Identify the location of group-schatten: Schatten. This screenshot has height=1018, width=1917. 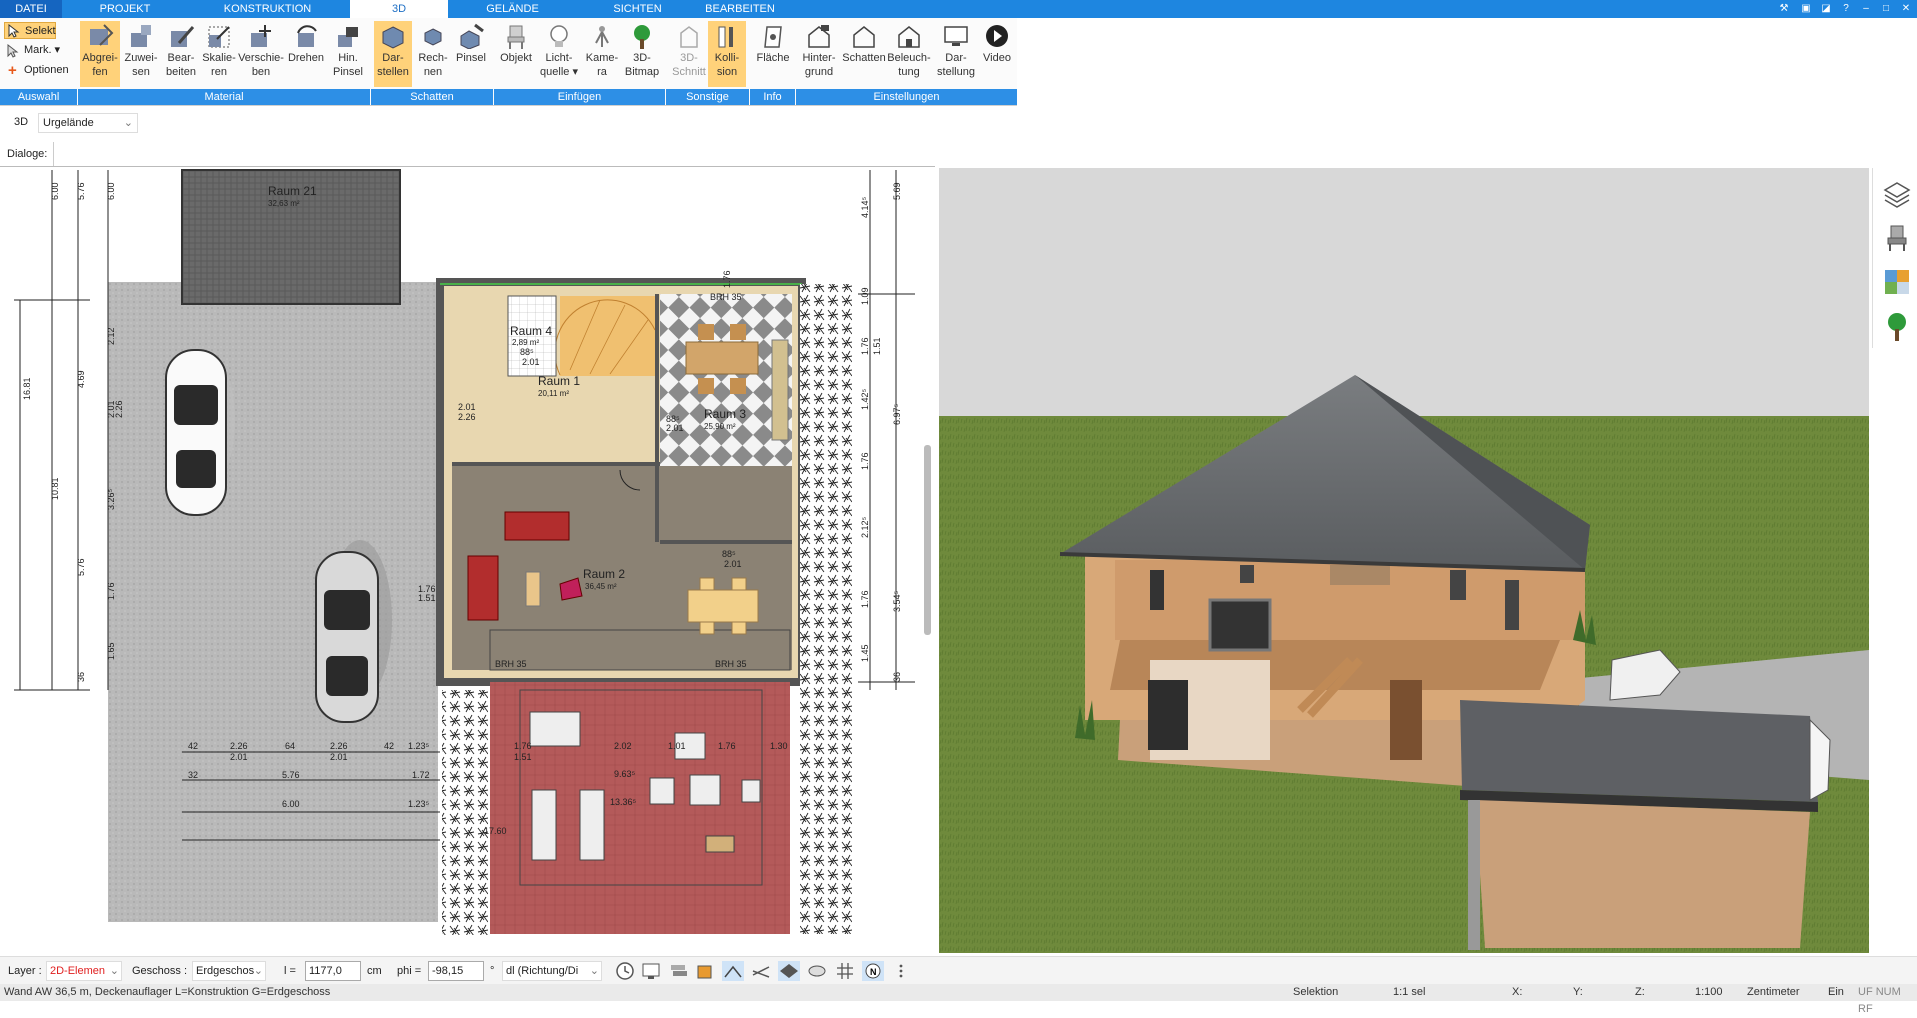
(432, 97).